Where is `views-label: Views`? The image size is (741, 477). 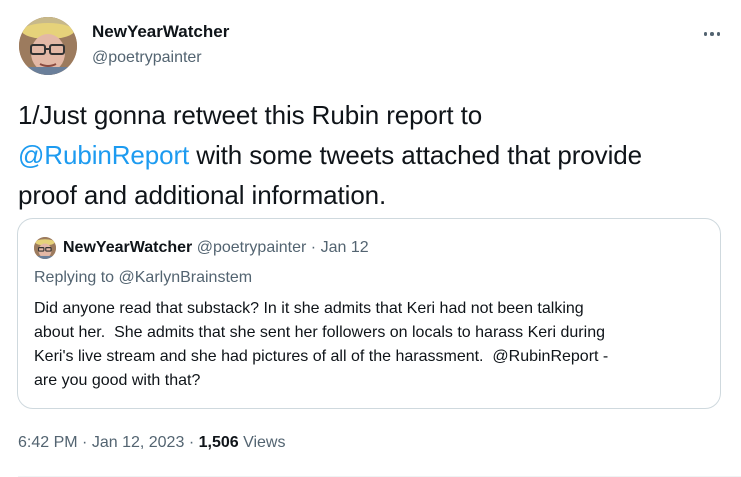
views-label: Views is located at coordinates (264, 442).